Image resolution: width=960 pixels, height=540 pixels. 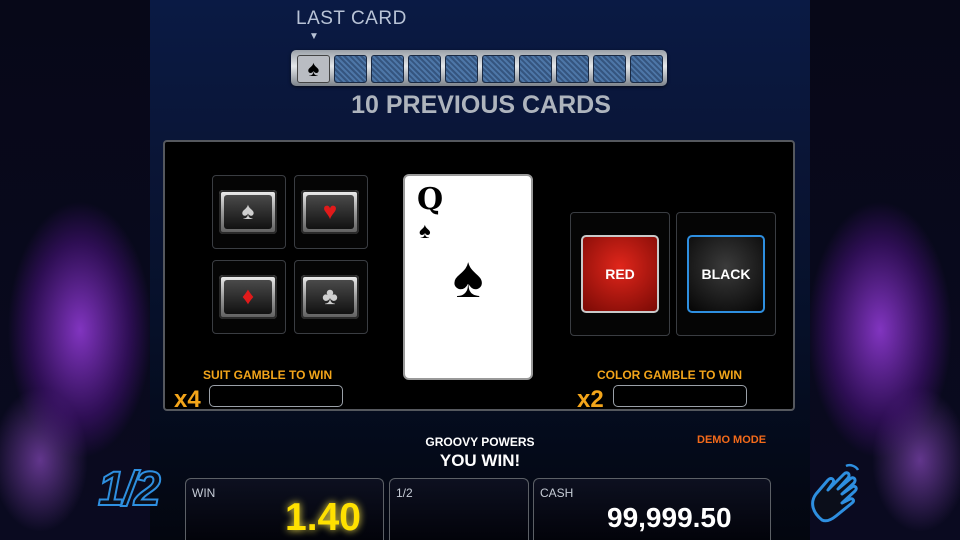 I want to click on card-center-spade-icon: ♠, so click(x=468, y=277).